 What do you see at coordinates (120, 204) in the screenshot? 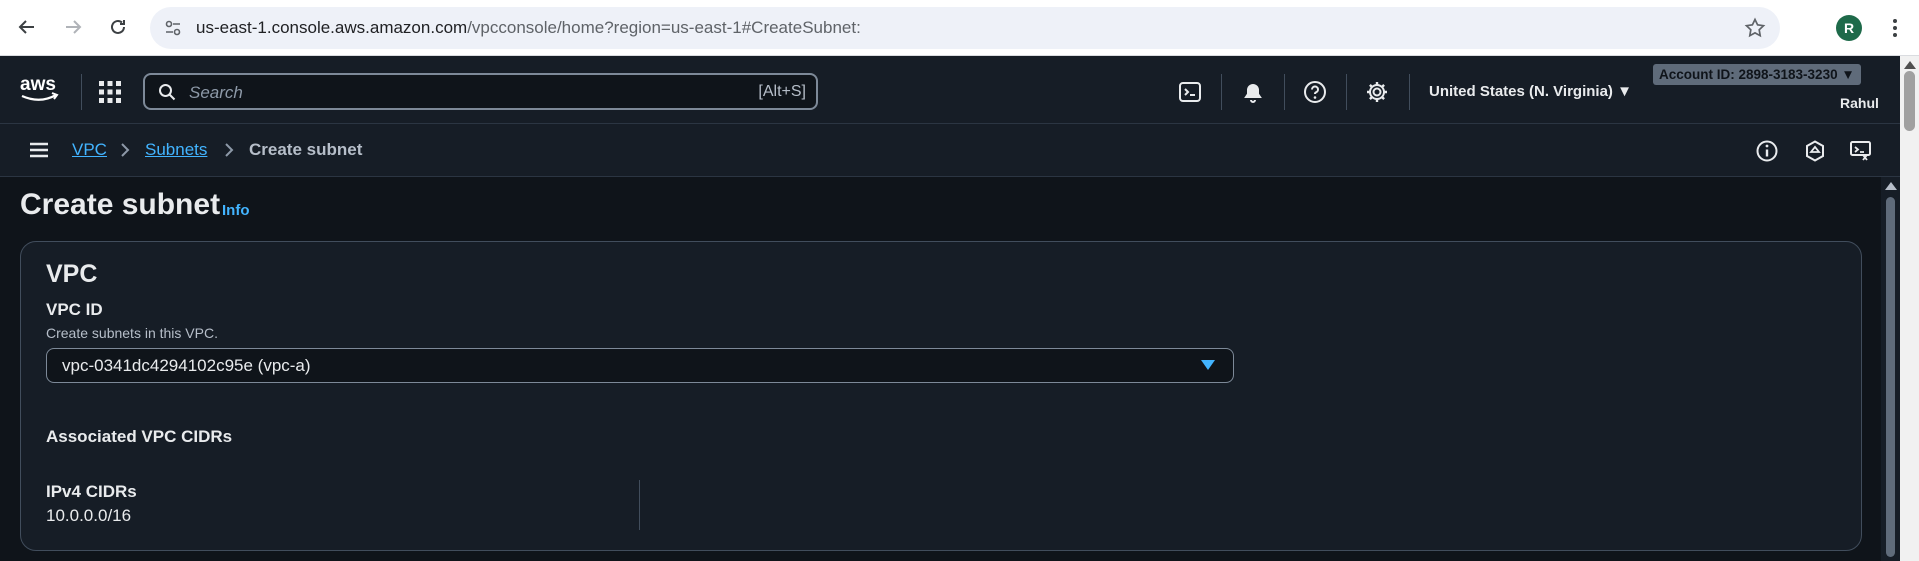
I see `page-title: Create subnet` at bounding box center [120, 204].